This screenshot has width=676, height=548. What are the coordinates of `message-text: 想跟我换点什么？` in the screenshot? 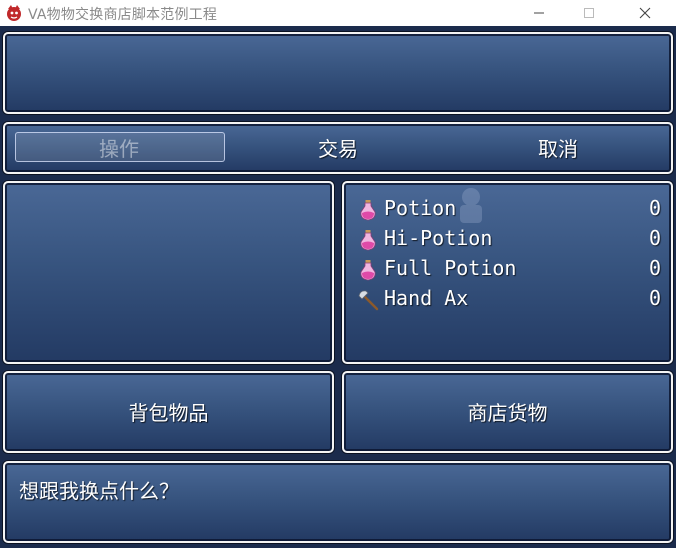 It's located at (99, 491).